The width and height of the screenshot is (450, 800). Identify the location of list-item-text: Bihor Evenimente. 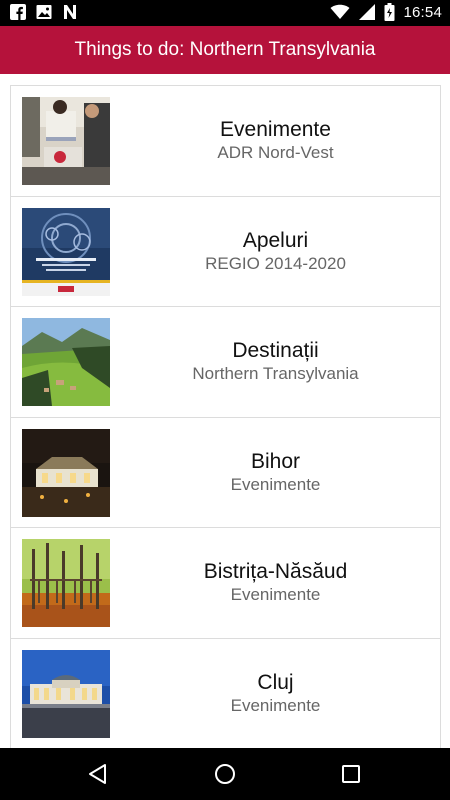
(275, 473).